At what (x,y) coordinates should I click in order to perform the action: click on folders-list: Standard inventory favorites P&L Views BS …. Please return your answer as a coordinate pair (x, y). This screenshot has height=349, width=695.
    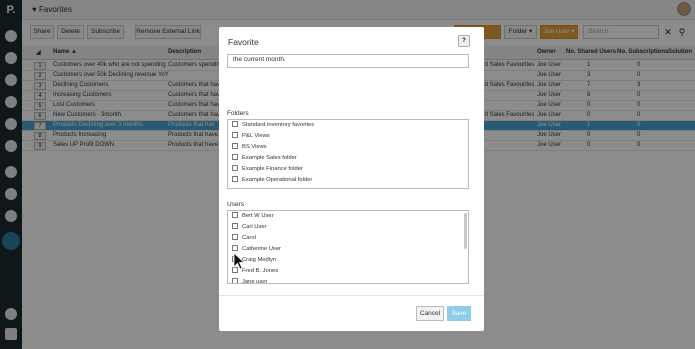
    Looking at the image, I should click on (348, 154).